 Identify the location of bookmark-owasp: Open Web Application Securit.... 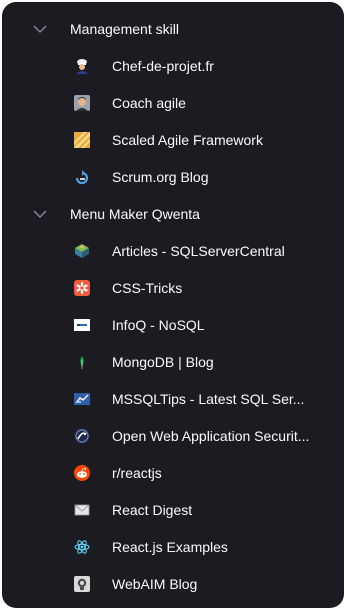
(173, 435).